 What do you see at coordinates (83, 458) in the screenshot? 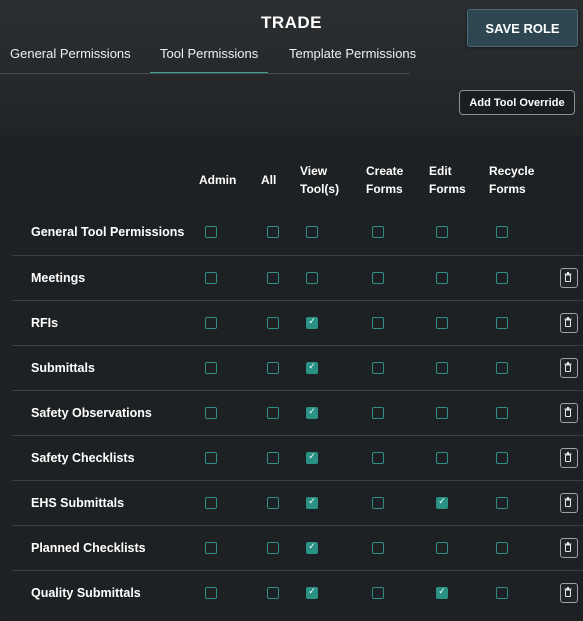
I see `tool-name: Safety Checklists` at bounding box center [83, 458].